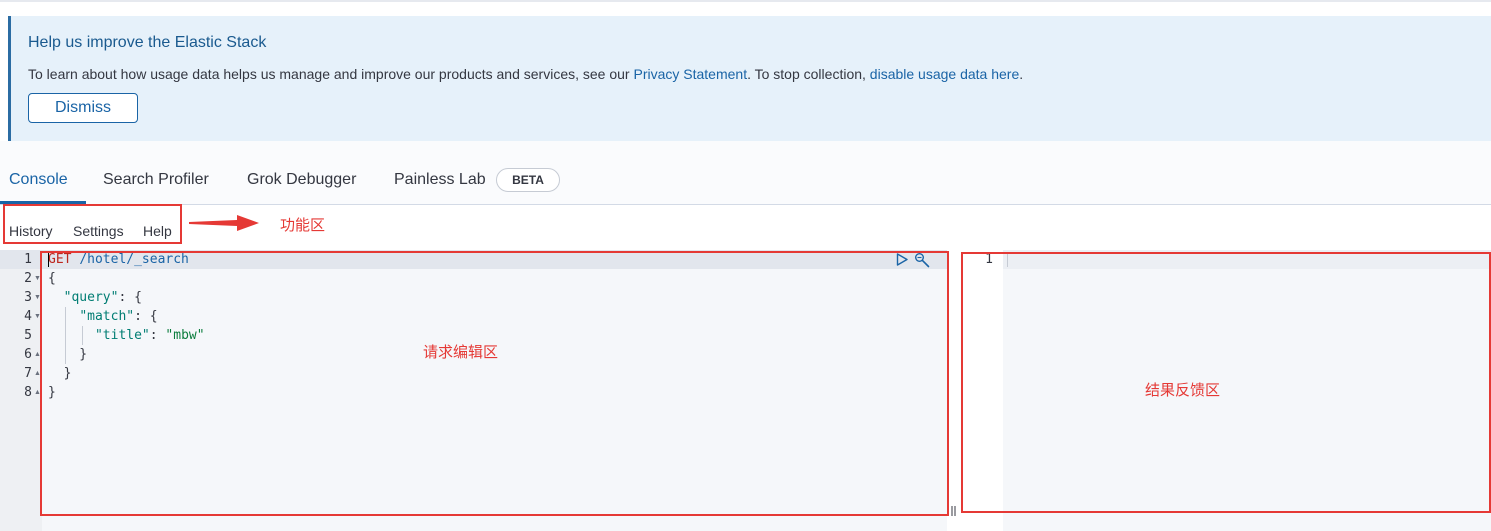  I want to click on privacy-statement-link: Privacy Statement, so click(690, 74).